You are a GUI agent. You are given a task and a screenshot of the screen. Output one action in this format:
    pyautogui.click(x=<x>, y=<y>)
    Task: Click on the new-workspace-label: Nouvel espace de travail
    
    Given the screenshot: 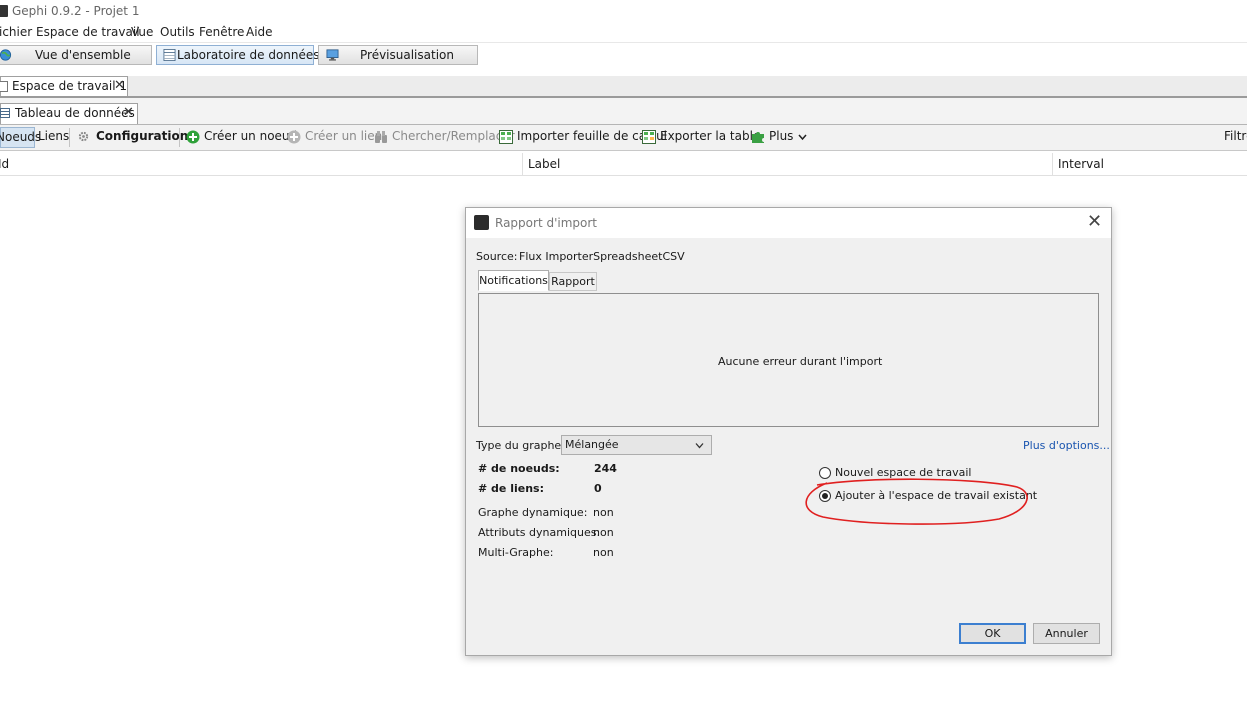 What is the action you would take?
    pyautogui.click(x=903, y=472)
    